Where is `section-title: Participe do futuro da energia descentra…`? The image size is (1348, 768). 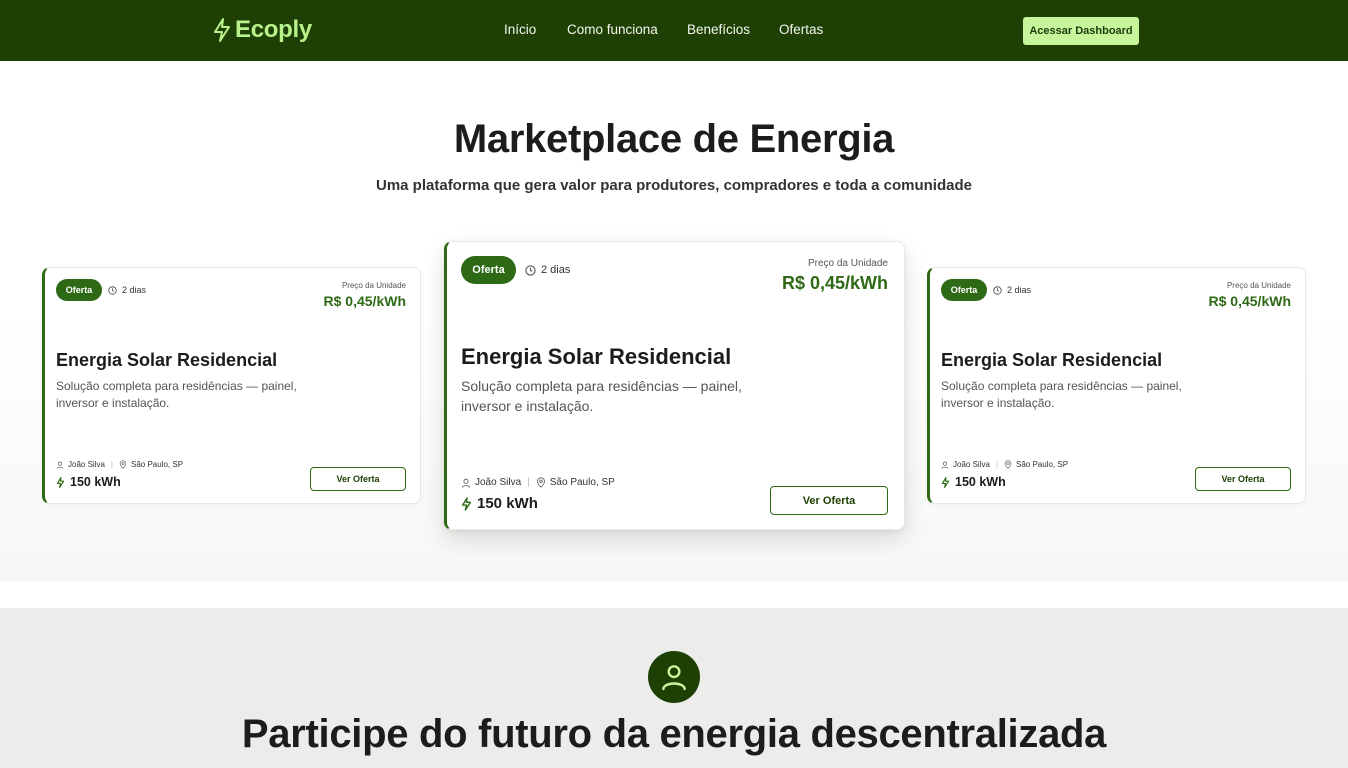
section-title: Participe do futuro da energia descentra… is located at coordinates (674, 734).